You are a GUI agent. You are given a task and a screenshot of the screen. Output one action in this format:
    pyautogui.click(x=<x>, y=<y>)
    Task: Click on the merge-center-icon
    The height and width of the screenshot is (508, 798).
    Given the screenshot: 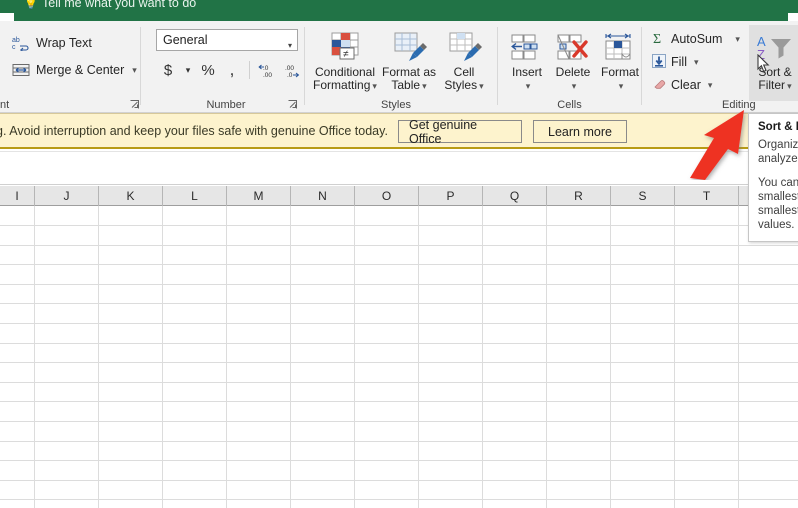 What is the action you would take?
    pyautogui.click(x=21, y=70)
    